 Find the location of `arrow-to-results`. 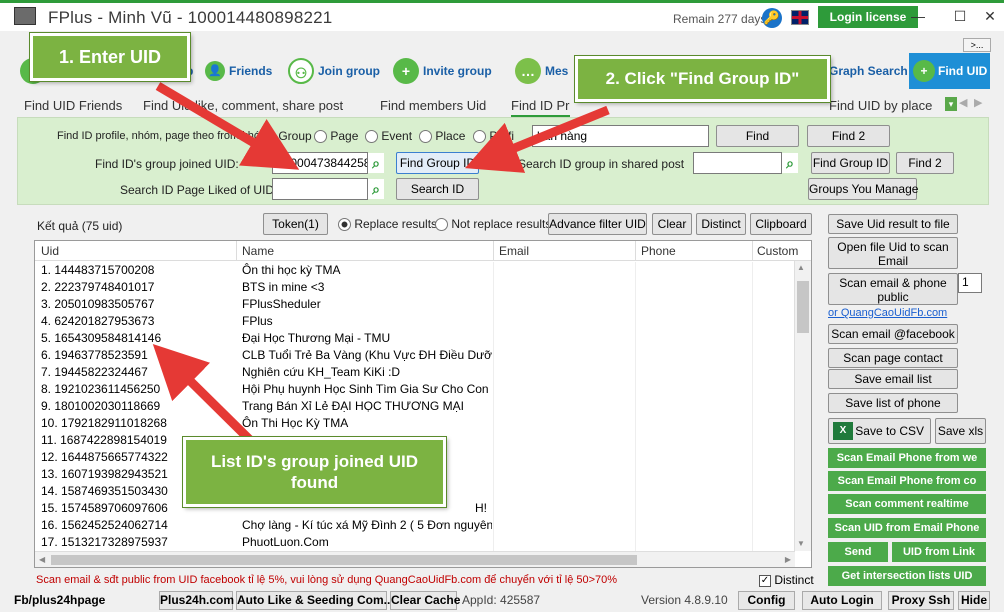

arrow-to-results is located at coordinates (203, 394).